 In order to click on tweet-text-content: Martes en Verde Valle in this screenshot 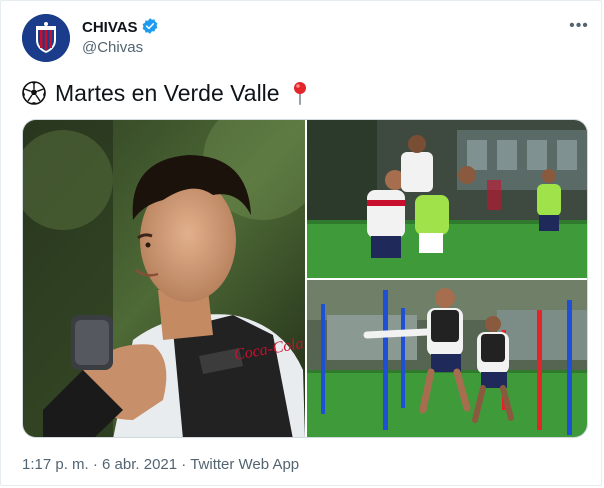, I will do `click(167, 93)`.